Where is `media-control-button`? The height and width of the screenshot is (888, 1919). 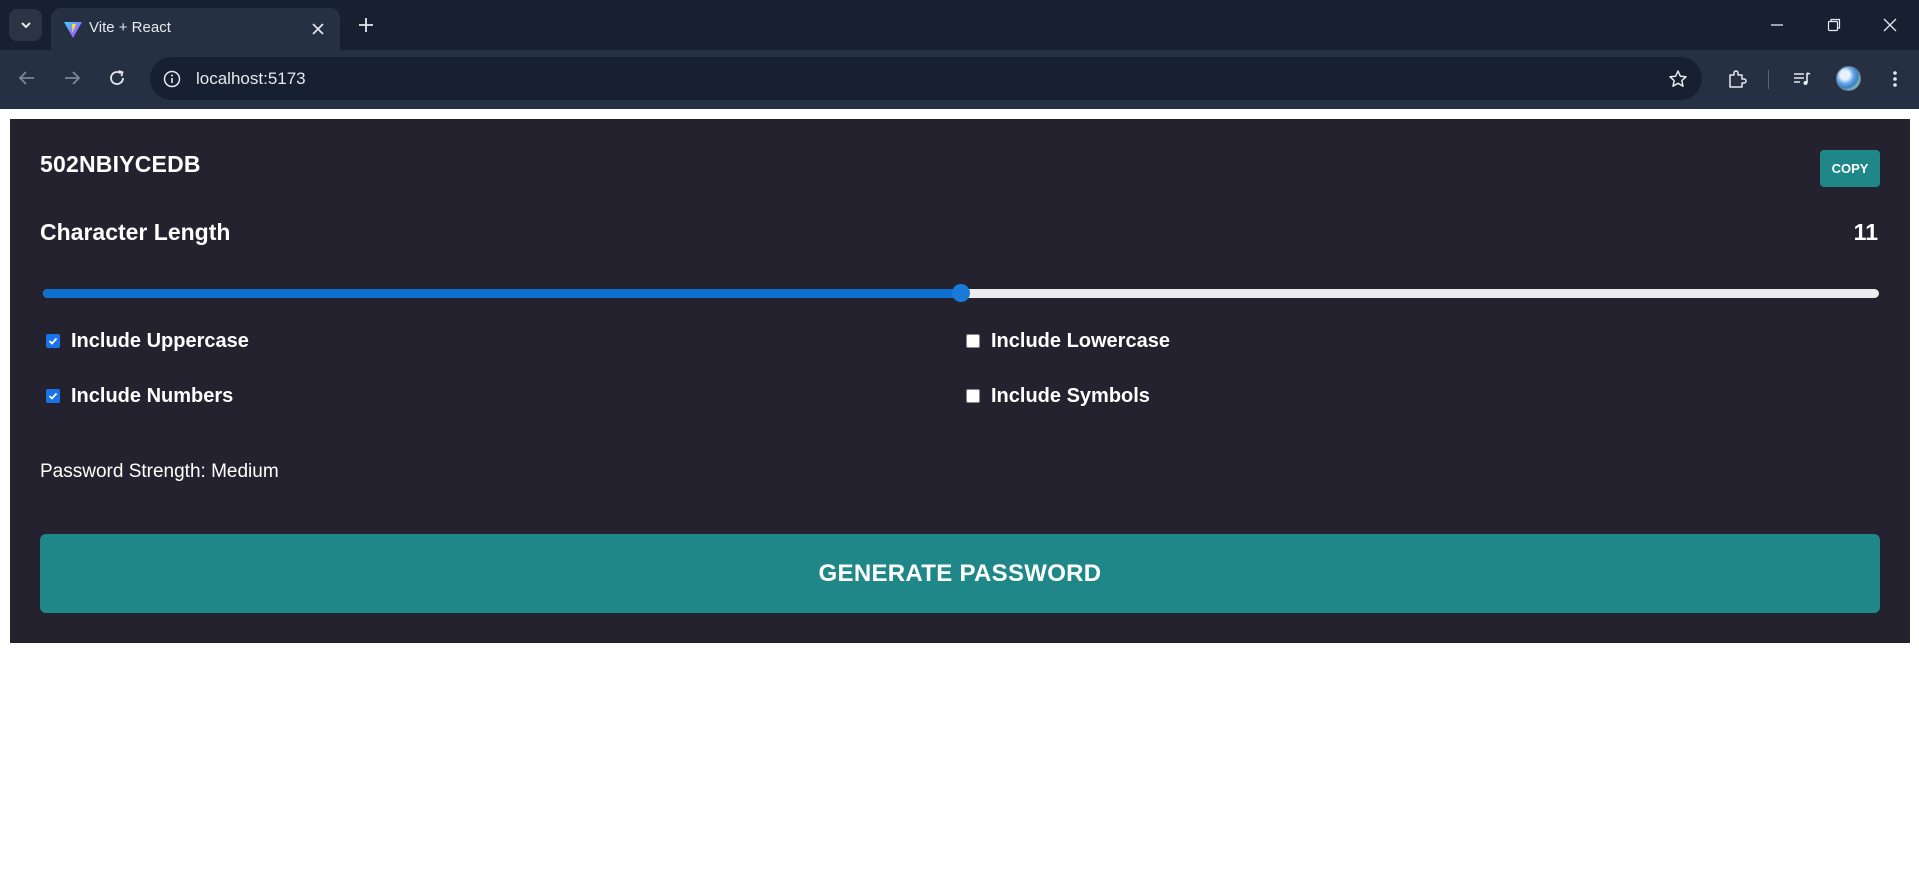
media-control-button is located at coordinates (1802, 79).